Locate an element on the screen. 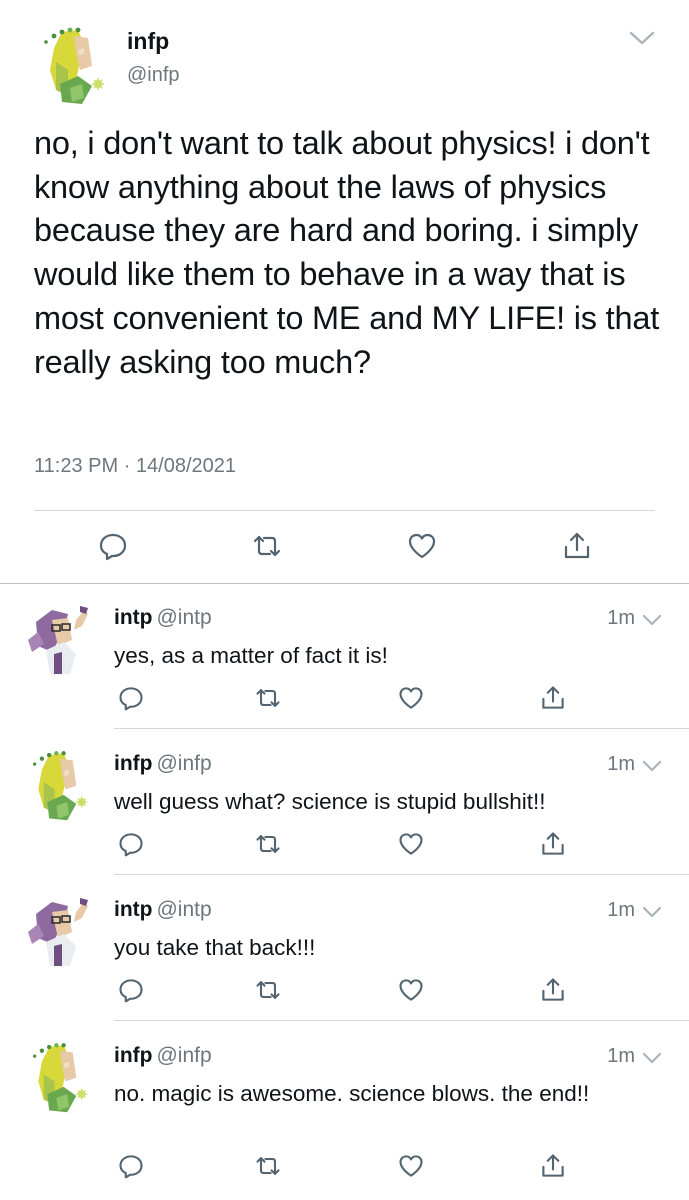 The width and height of the screenshot is (689, 1200). reply-text: you take that back!!! is located at coordinates (215, 947).